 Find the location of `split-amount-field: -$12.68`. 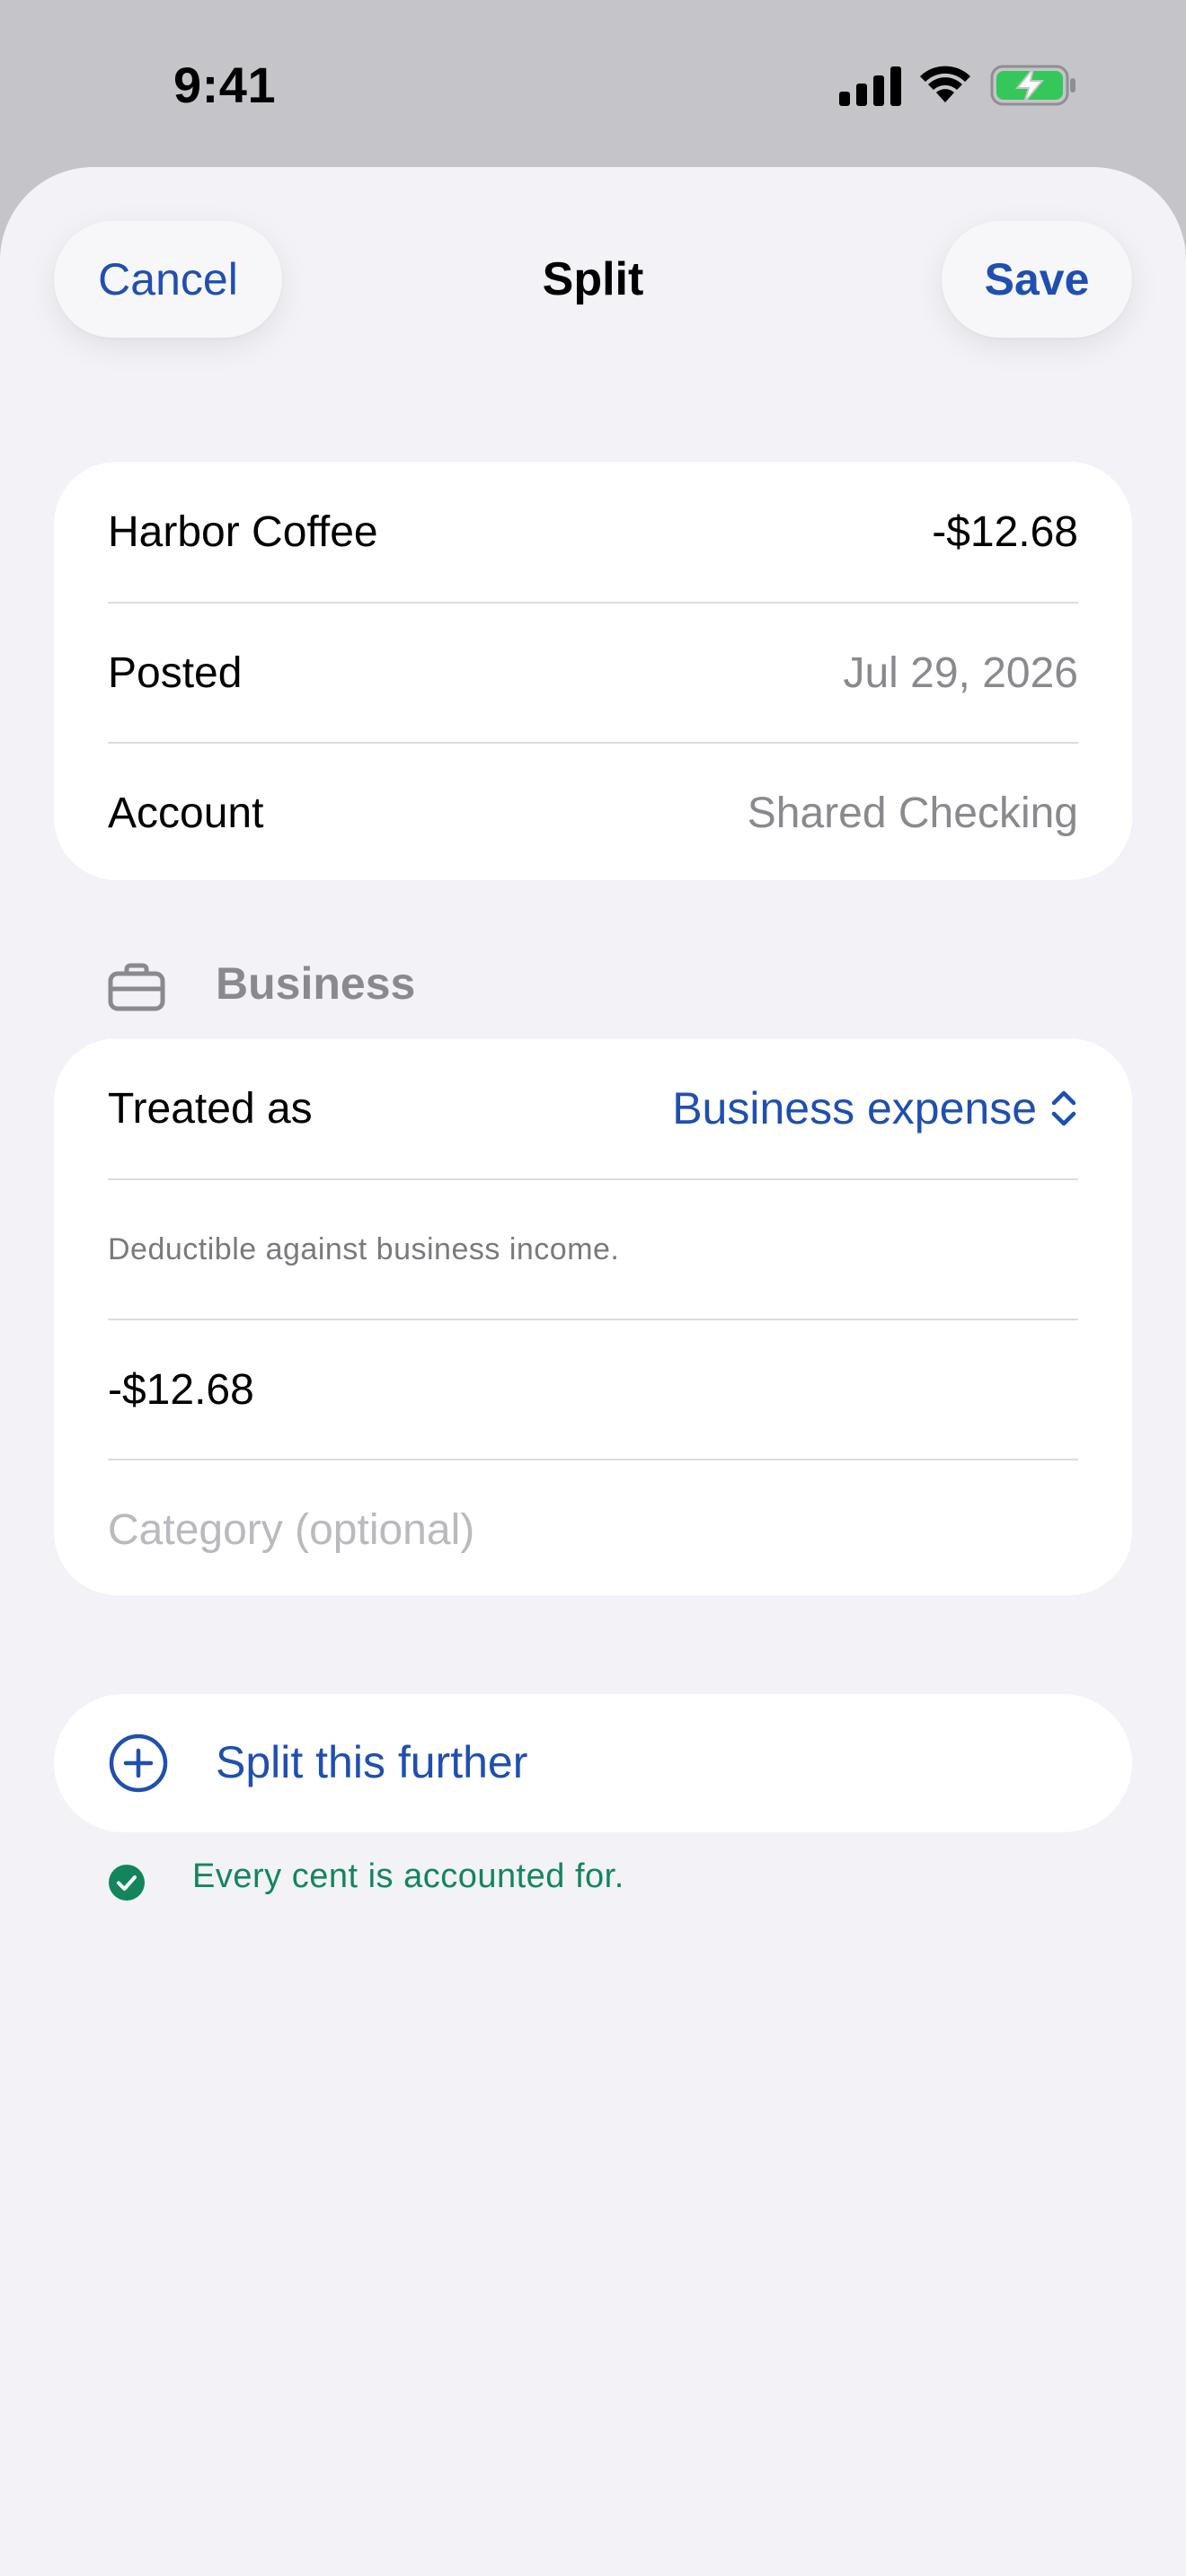

split-amount-field: -$12.68 is located at coordinates (181, 1390).